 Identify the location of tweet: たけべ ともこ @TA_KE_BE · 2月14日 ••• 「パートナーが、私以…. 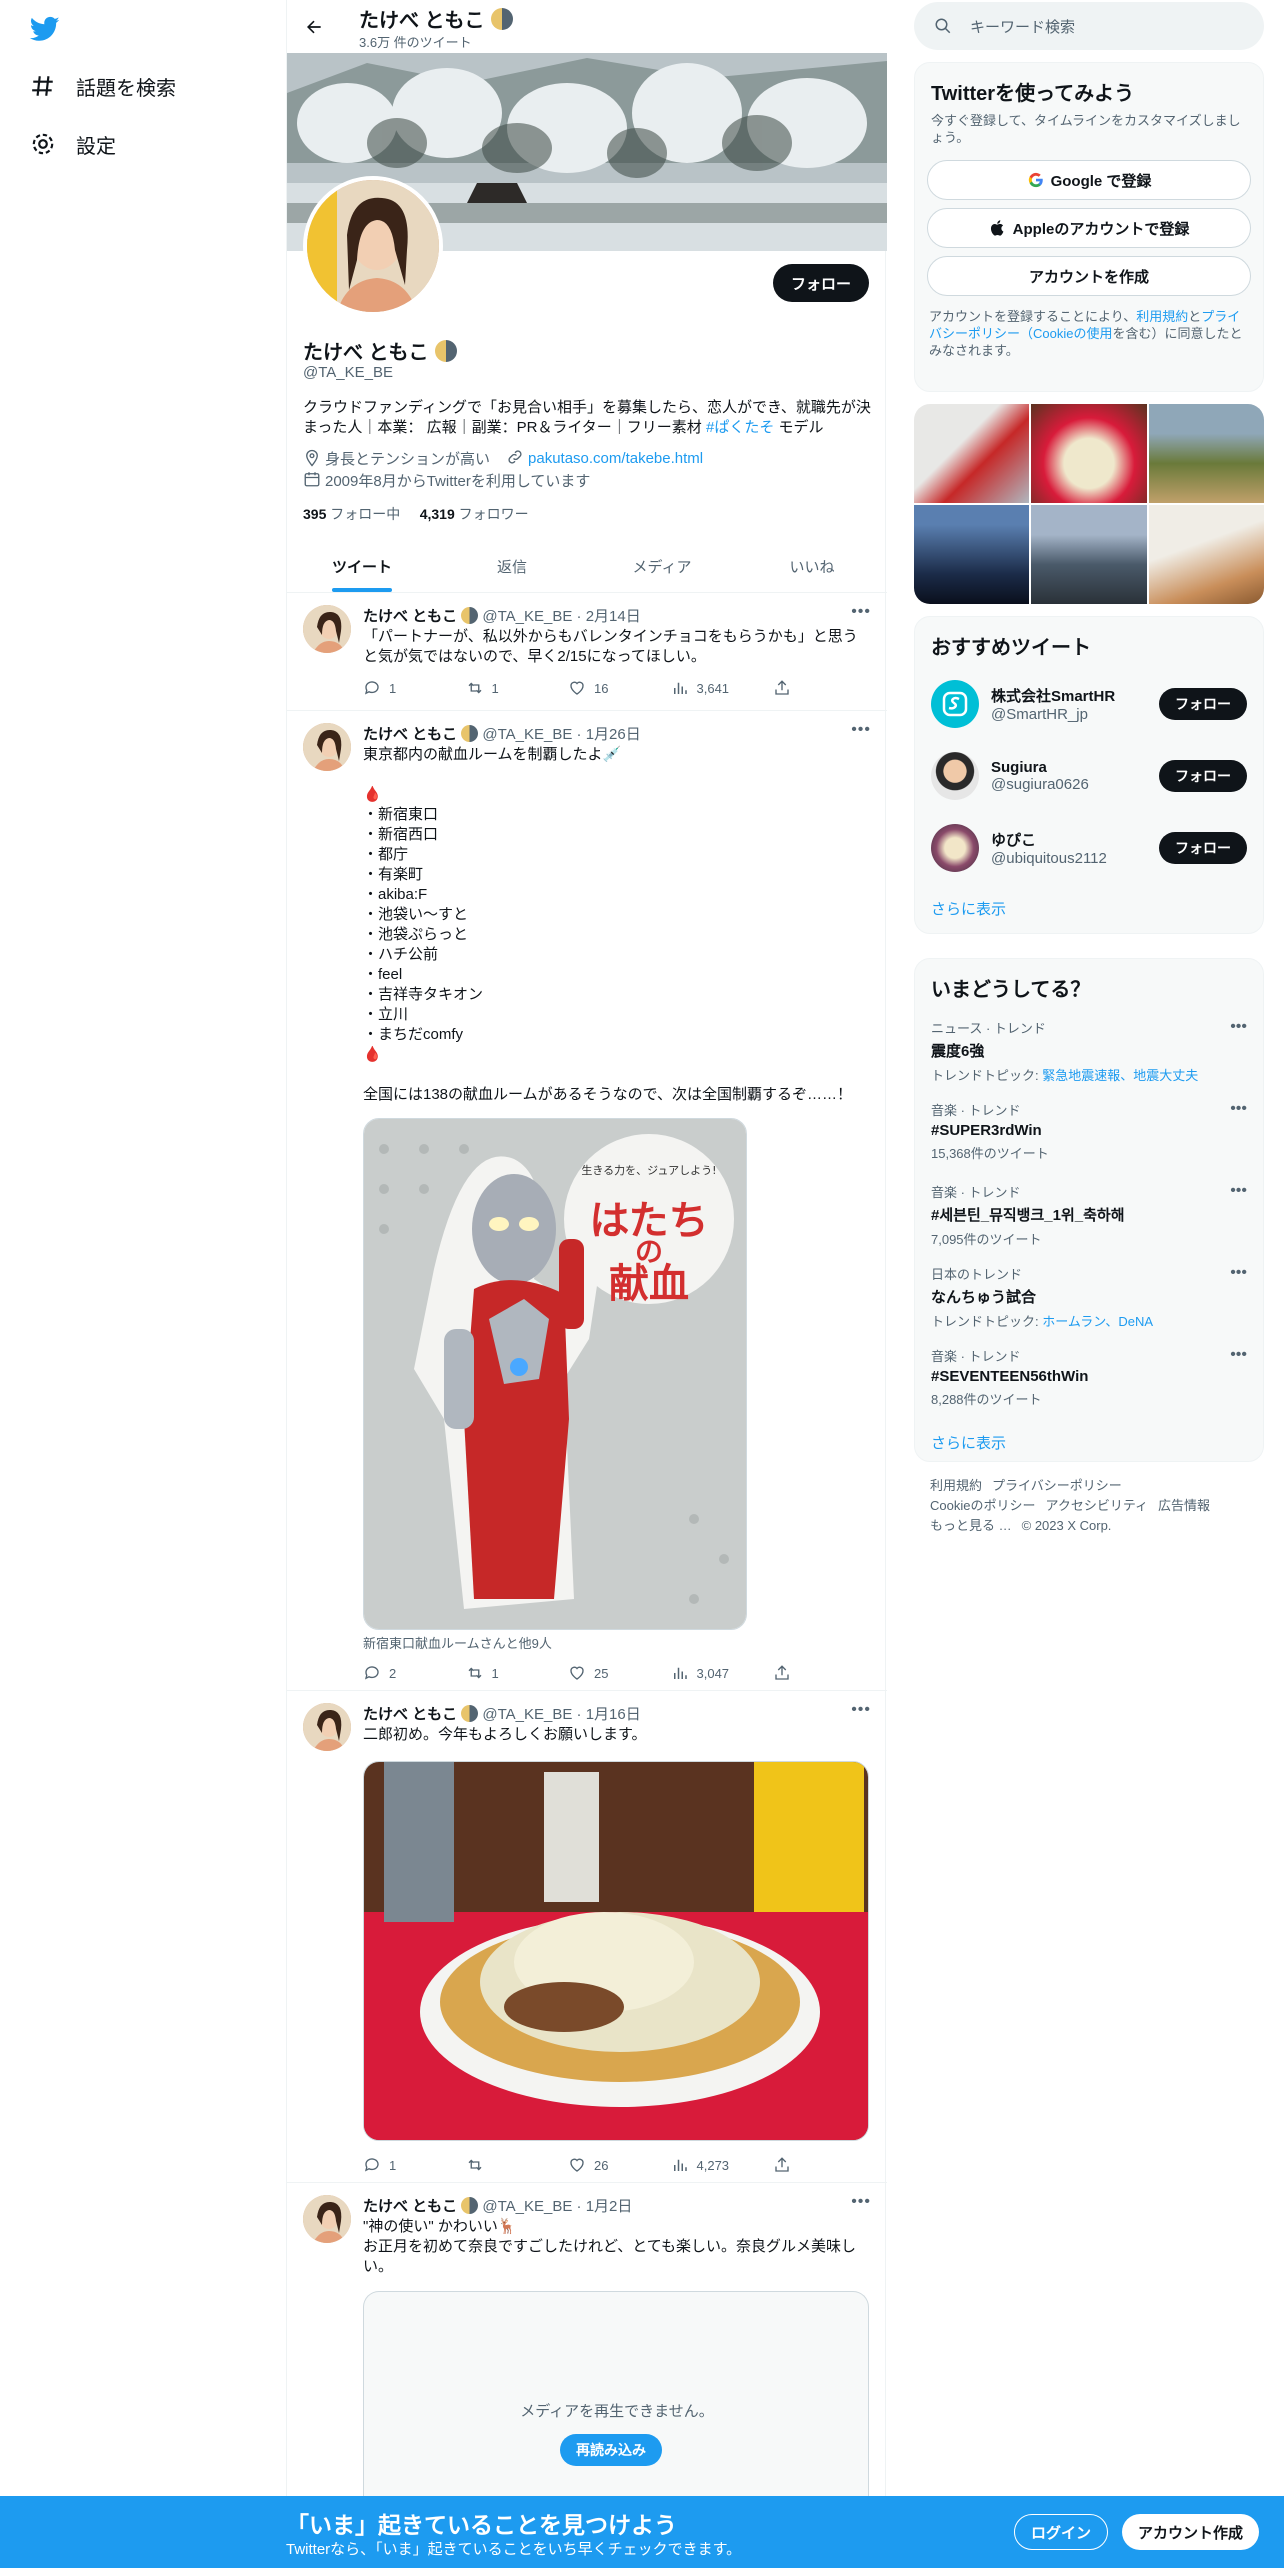
(587, 652).